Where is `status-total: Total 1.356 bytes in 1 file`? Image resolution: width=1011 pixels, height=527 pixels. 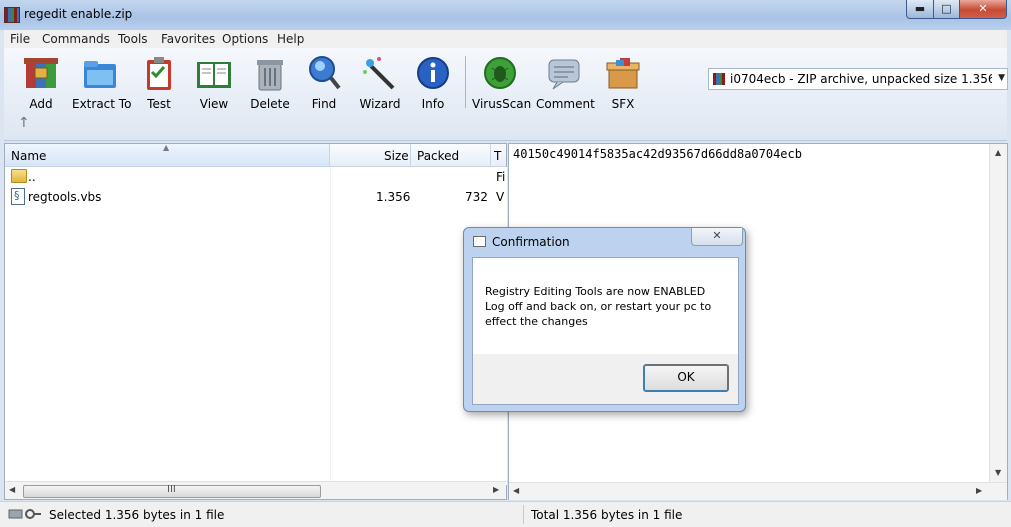
status-total: Total 1.356 bytes in 1 file is located at coordinates (607, 515).